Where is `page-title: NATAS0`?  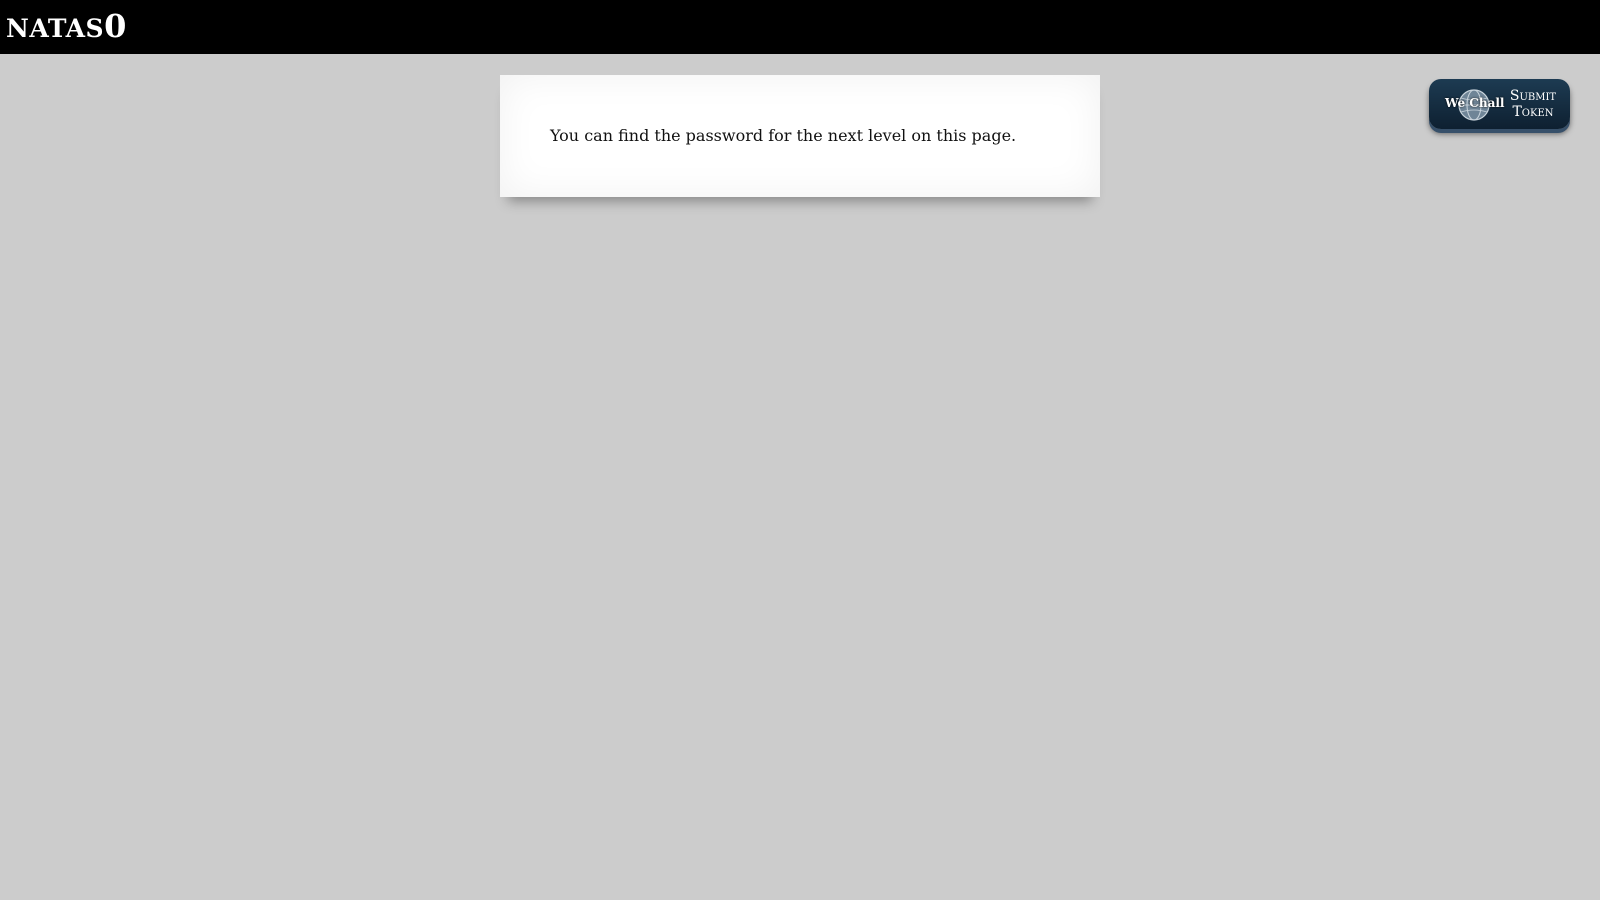 page-title: NATAS0 is located at coordinates (66, 26).